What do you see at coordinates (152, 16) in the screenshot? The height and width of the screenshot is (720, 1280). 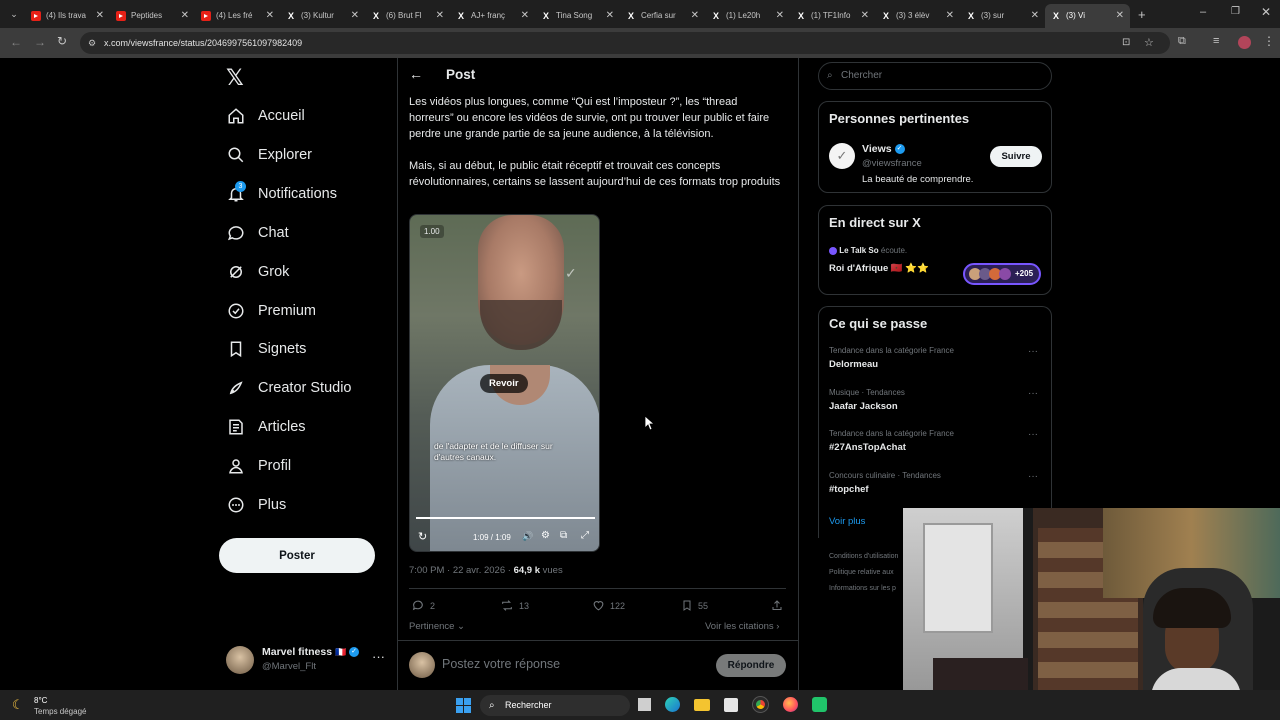 I see `browser-tab: Peptides ✕` at bounding box center [152, 16].